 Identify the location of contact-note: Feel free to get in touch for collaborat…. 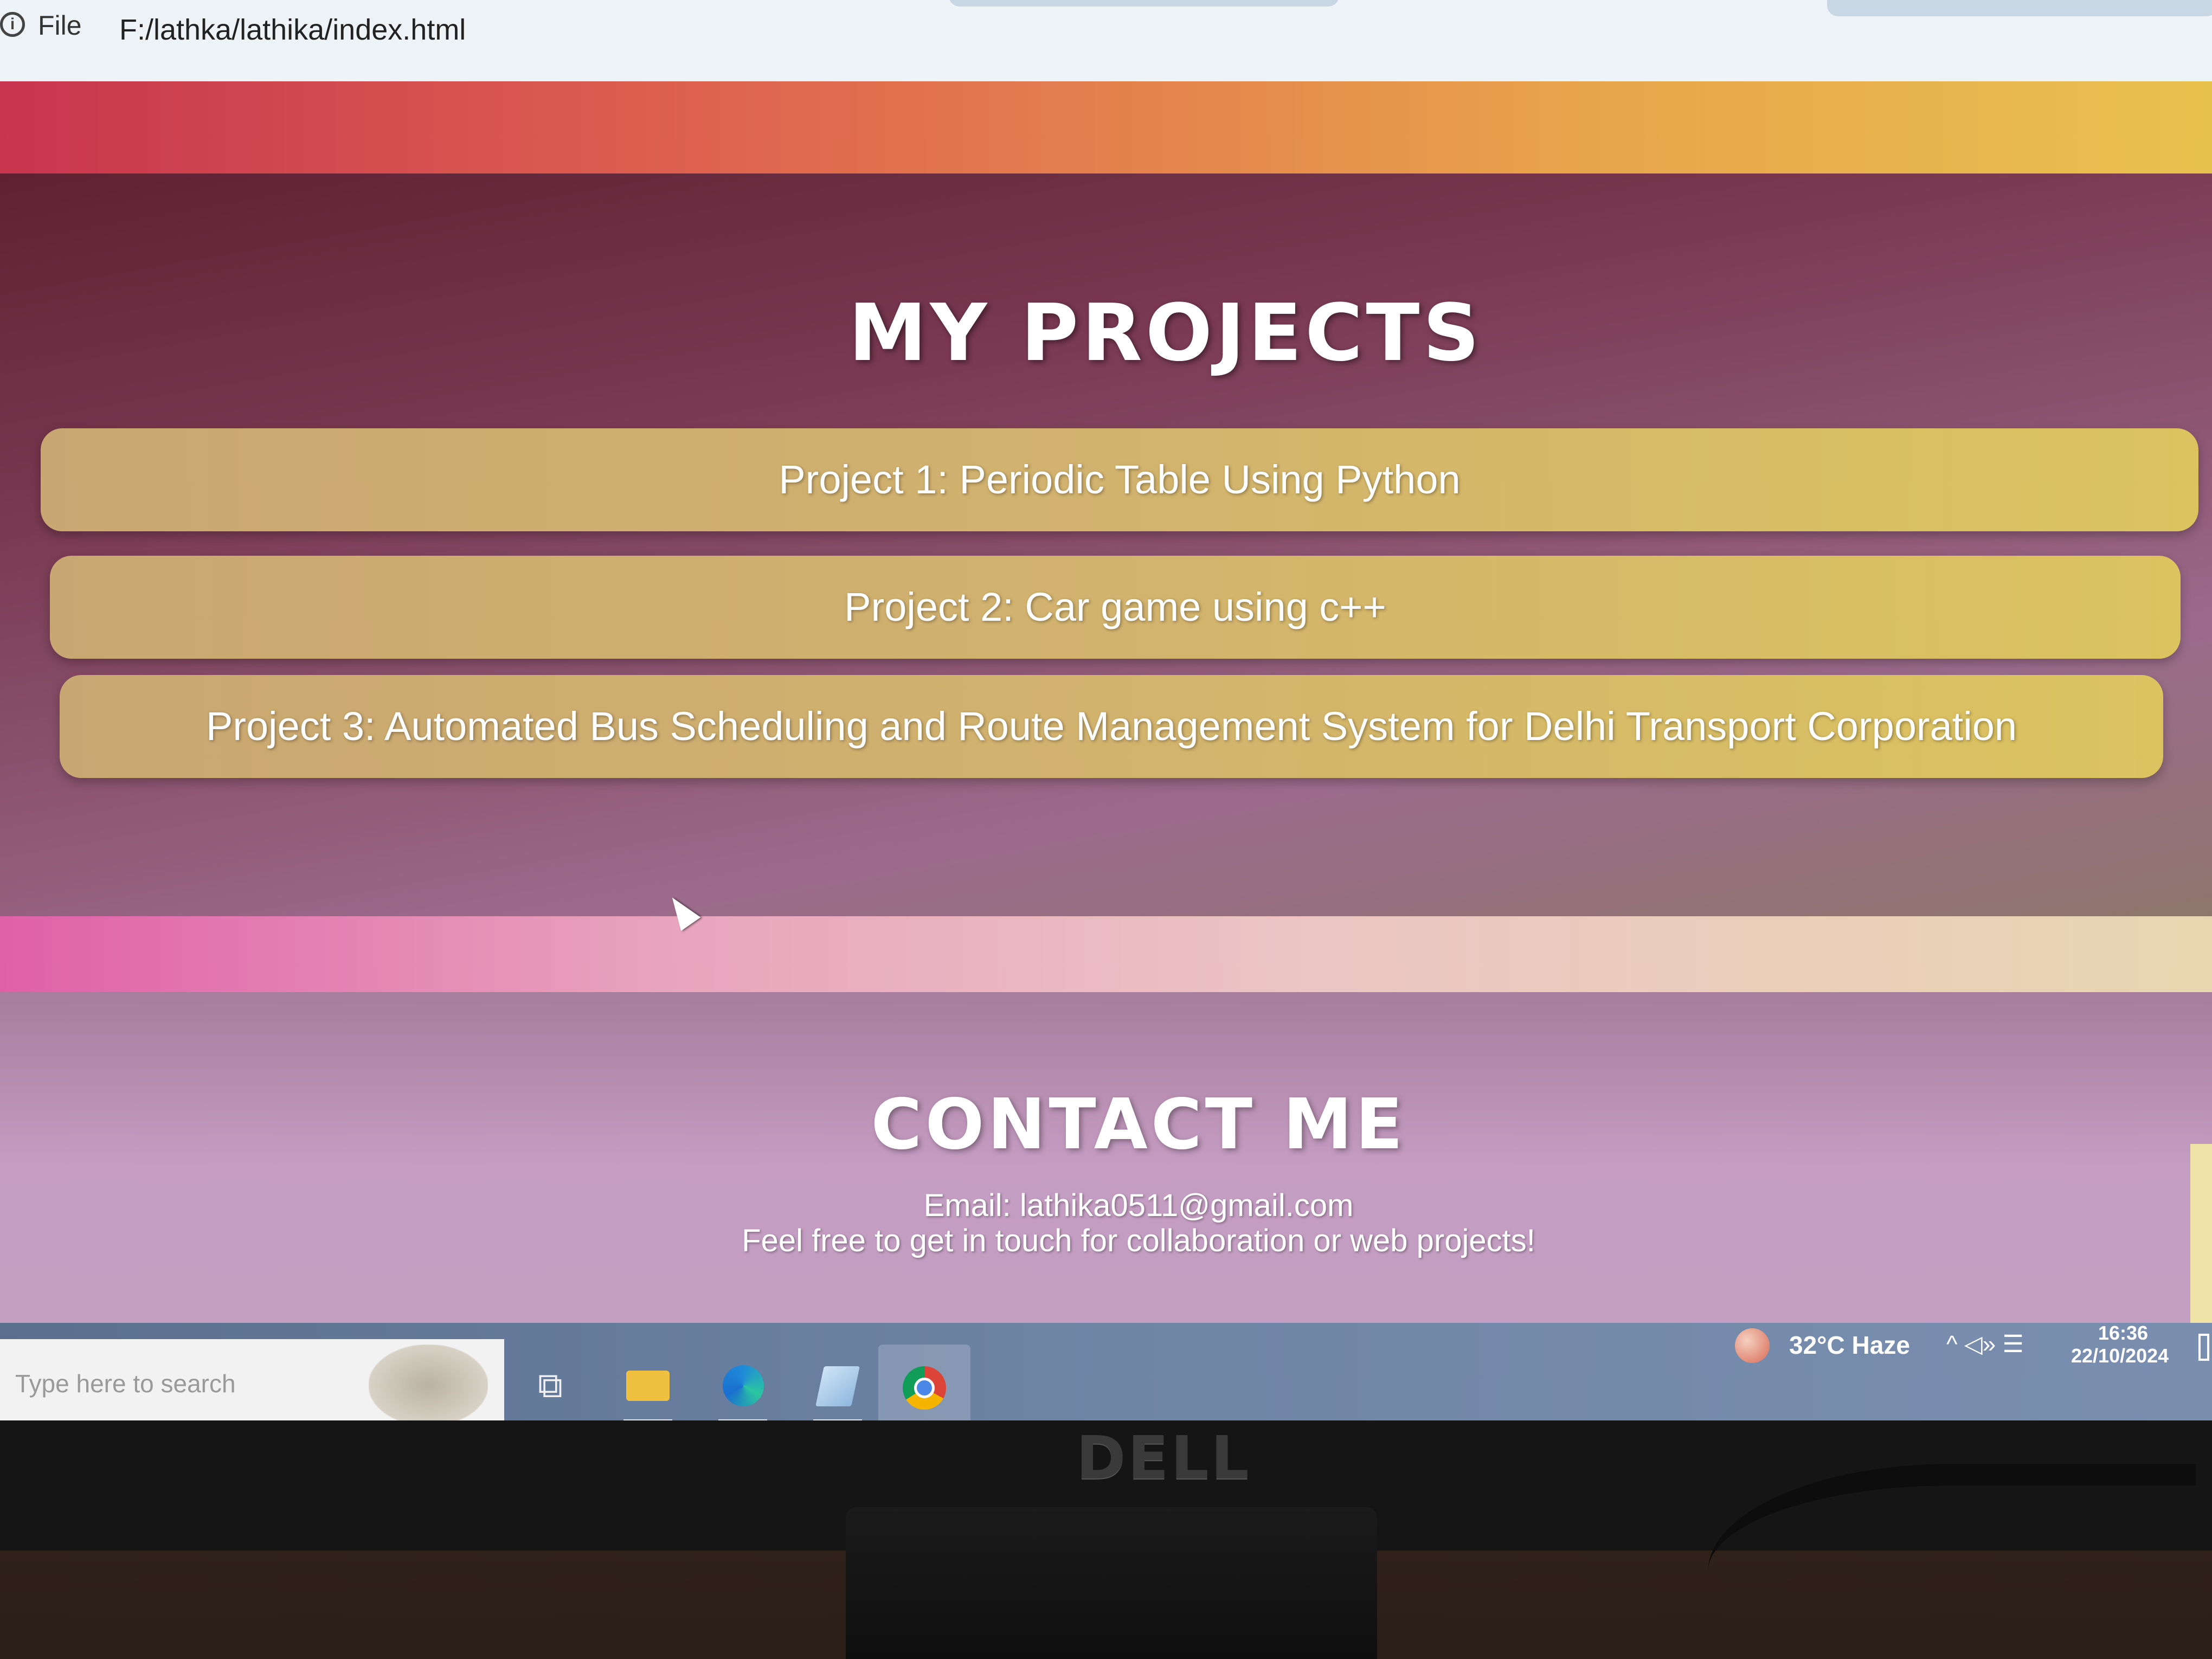
(1138, 1240).